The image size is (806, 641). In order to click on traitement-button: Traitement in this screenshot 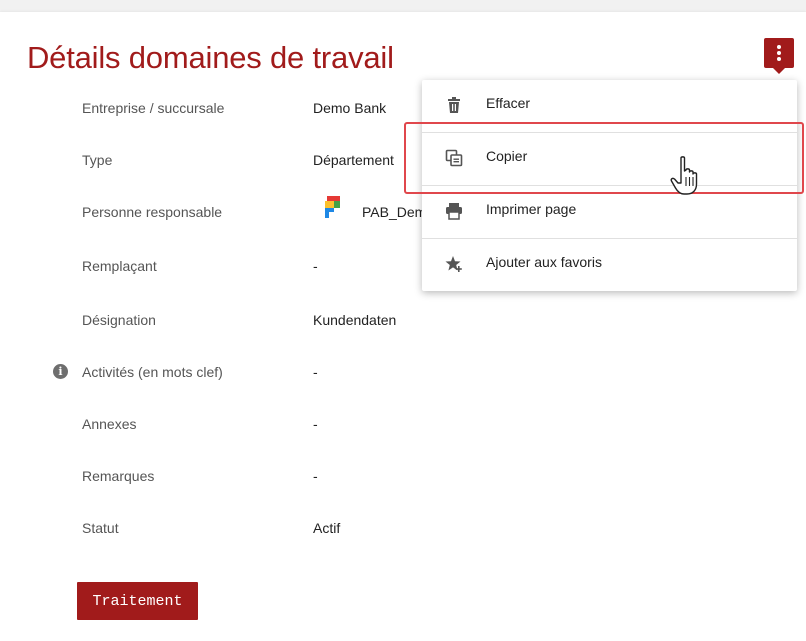, I will do `click(137, 601)`.